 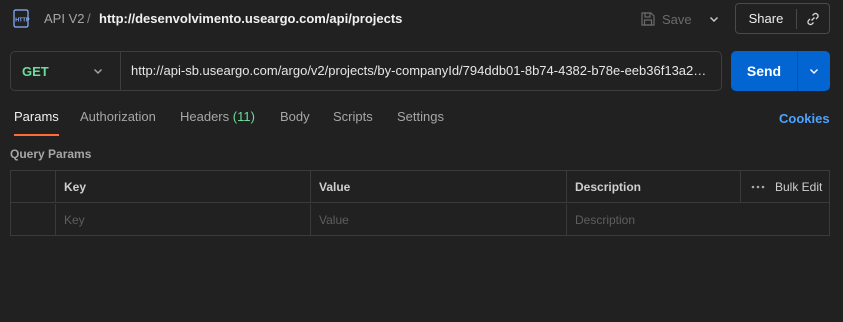 I want to click on row-checkbox-cell, so click(x=33, y=220).